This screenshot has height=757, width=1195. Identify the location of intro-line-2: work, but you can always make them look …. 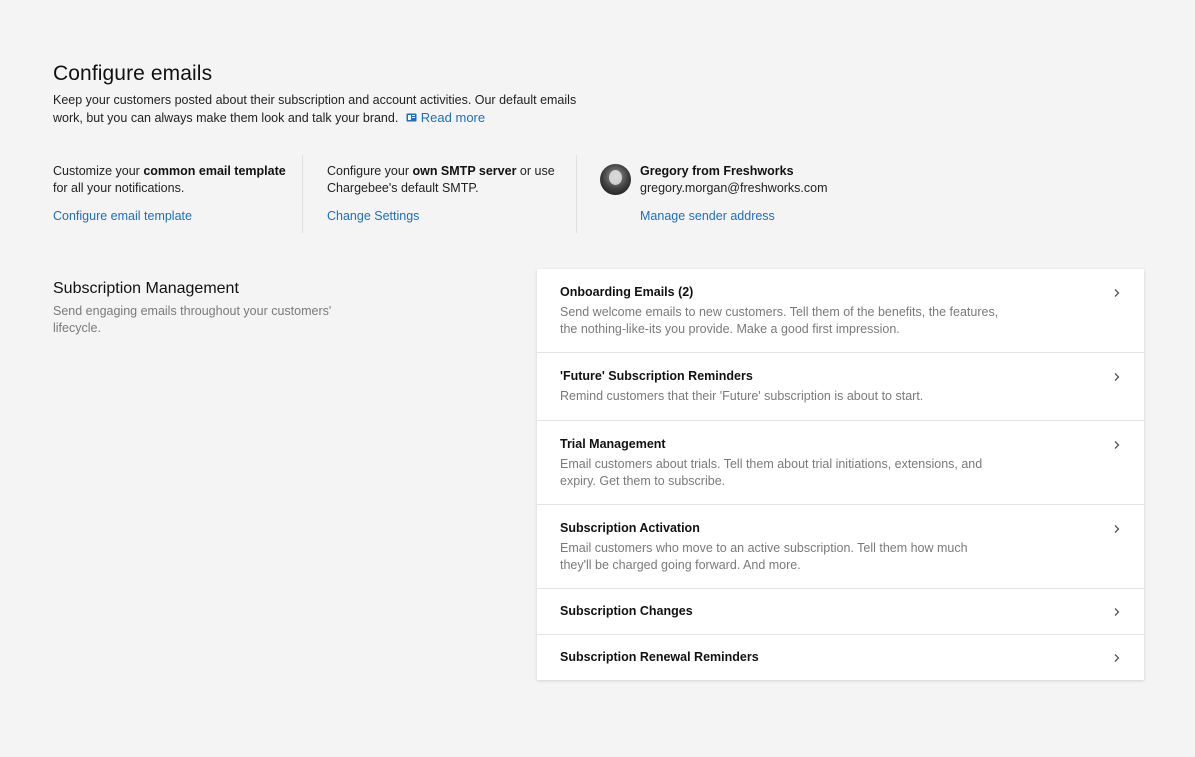
(226, 118).